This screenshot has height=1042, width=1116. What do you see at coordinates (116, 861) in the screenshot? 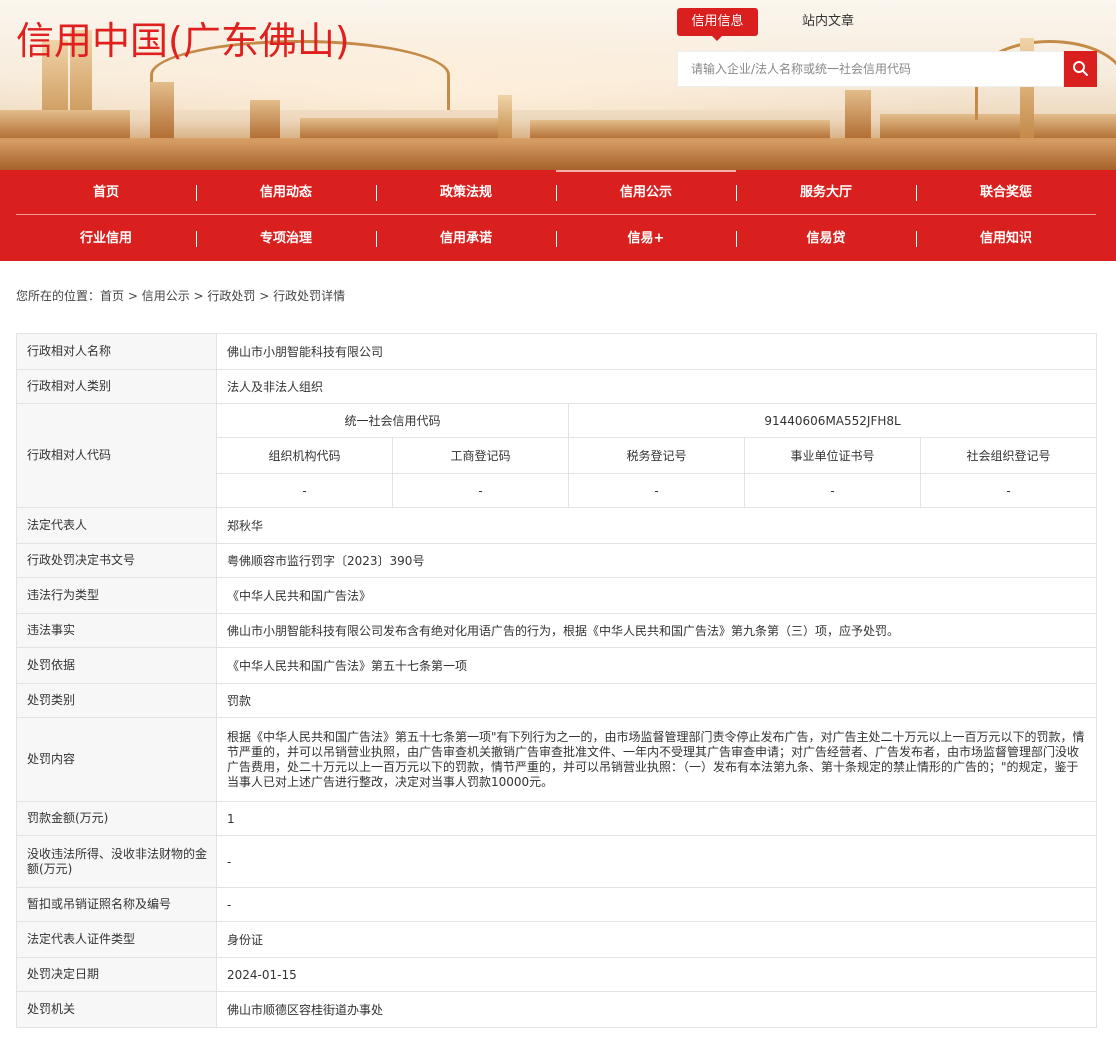
I see `confiscation-label: 没收违法所得、没收非法财物的金额(万元)` at bounding box center [116, 861].